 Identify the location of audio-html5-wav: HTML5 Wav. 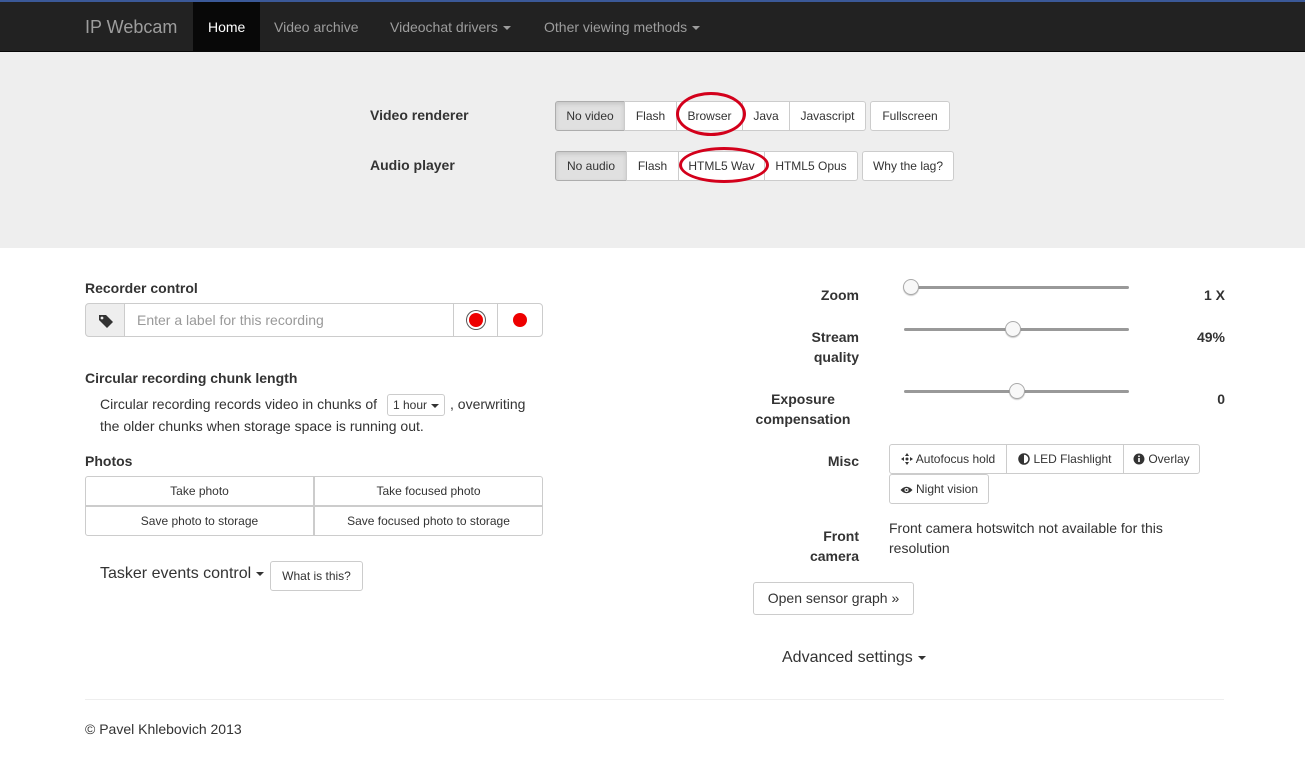
(721, 166).